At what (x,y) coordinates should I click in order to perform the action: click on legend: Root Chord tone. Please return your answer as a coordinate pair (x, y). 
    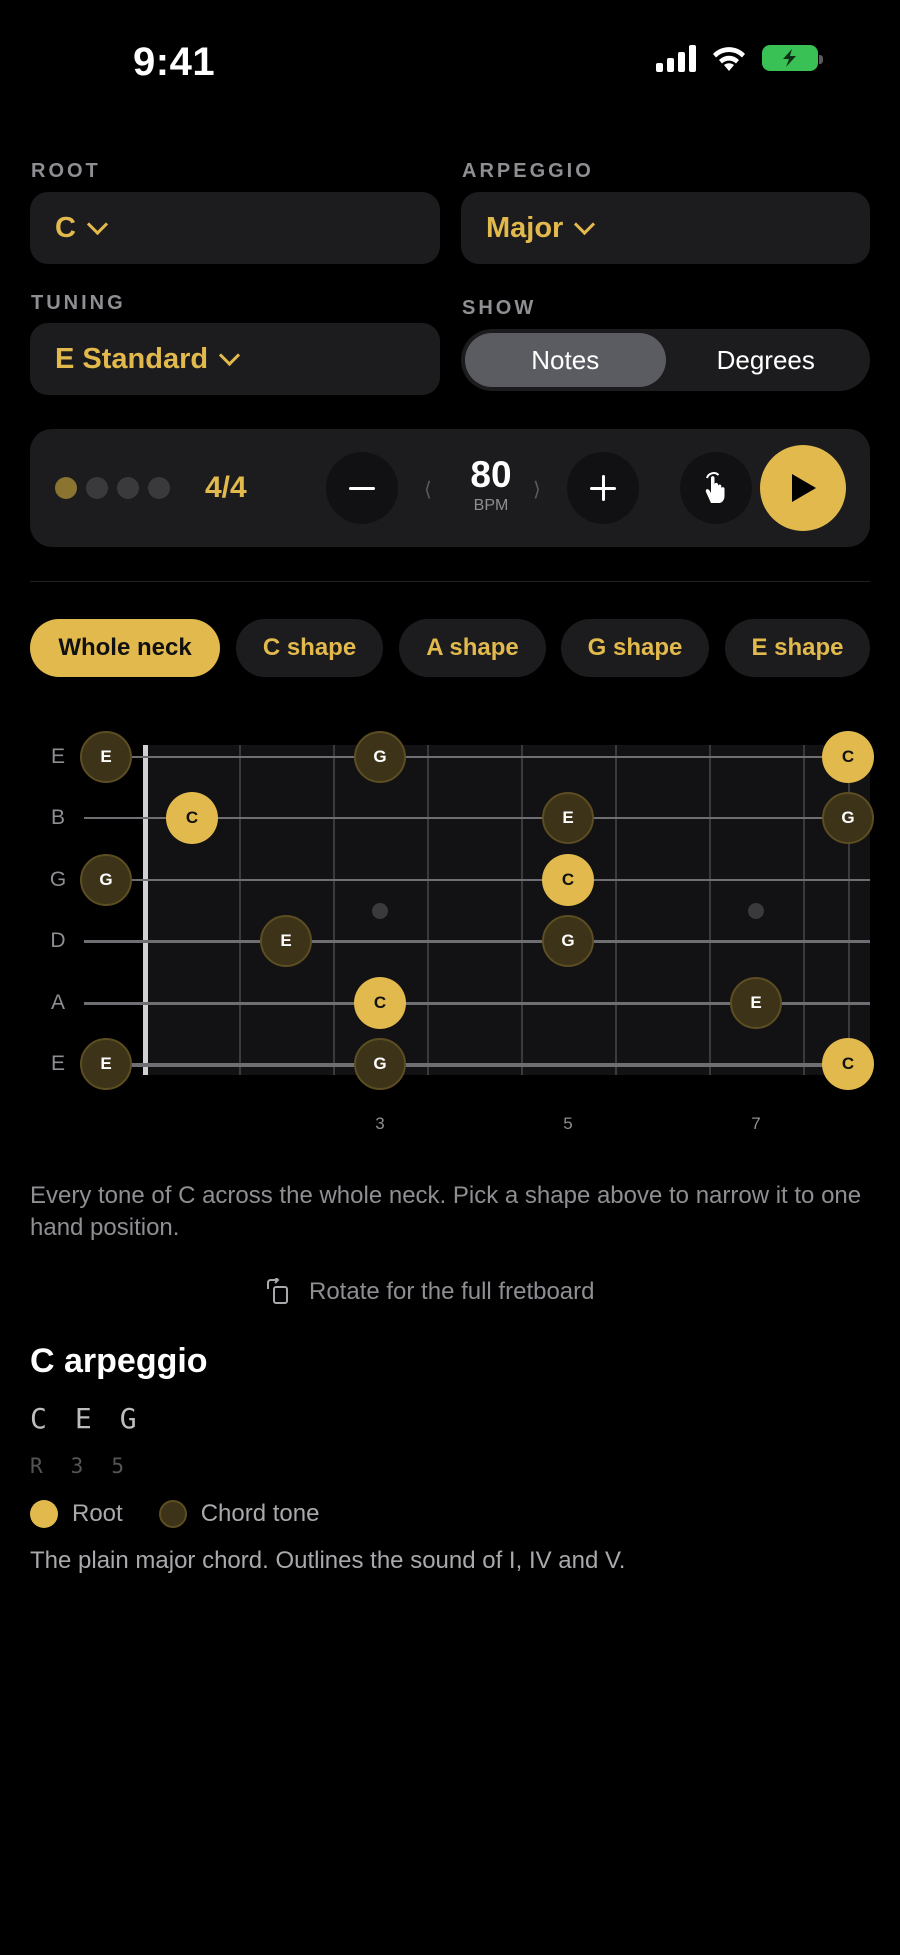
    Looking at the image, I should click on (174, 1514).